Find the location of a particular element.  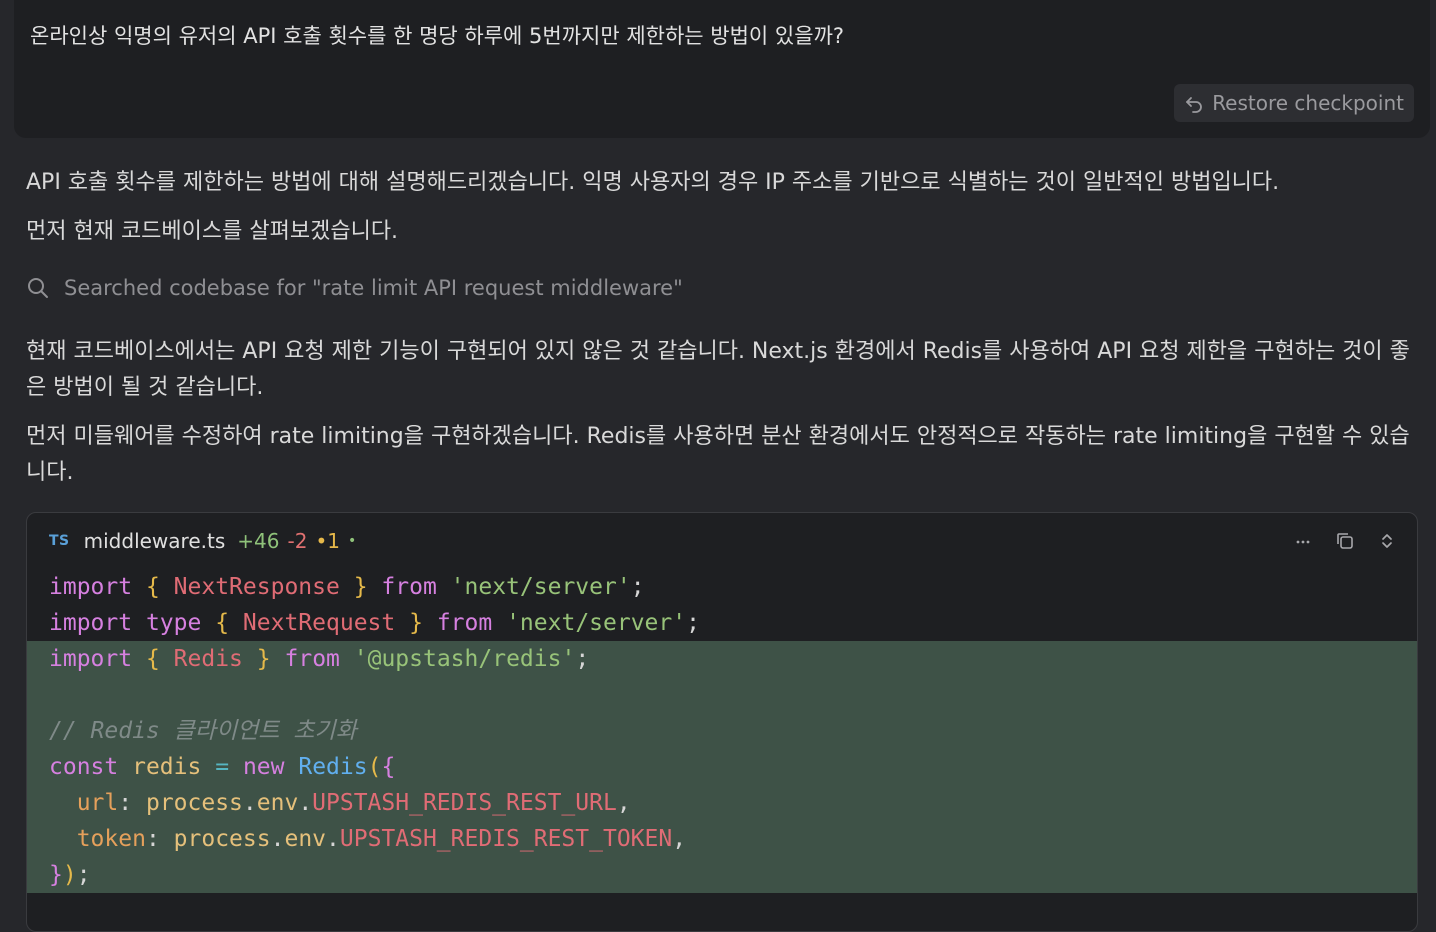

token-property: token is located at coordinates (111, 839).